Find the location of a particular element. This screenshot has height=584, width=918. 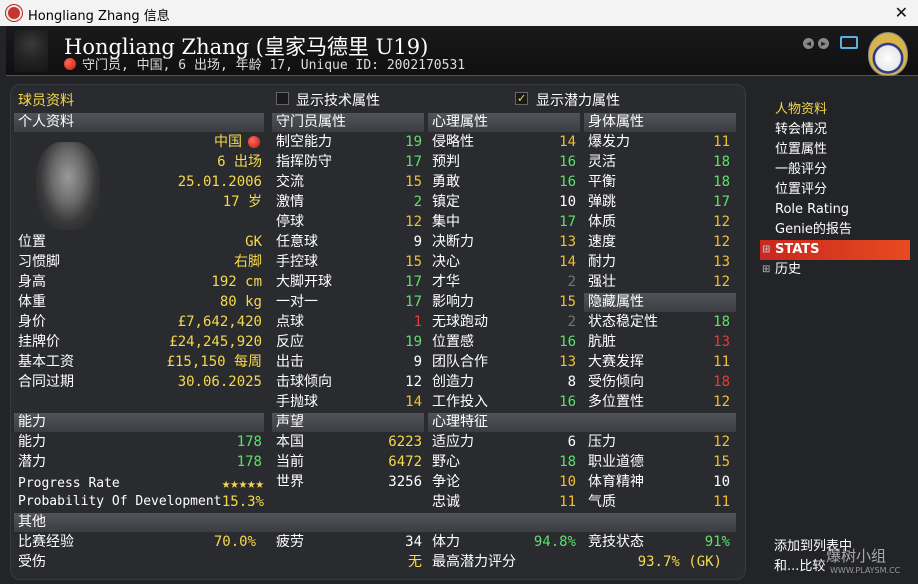

apps-value: 6 出场 is located at coordinates (239, 162).